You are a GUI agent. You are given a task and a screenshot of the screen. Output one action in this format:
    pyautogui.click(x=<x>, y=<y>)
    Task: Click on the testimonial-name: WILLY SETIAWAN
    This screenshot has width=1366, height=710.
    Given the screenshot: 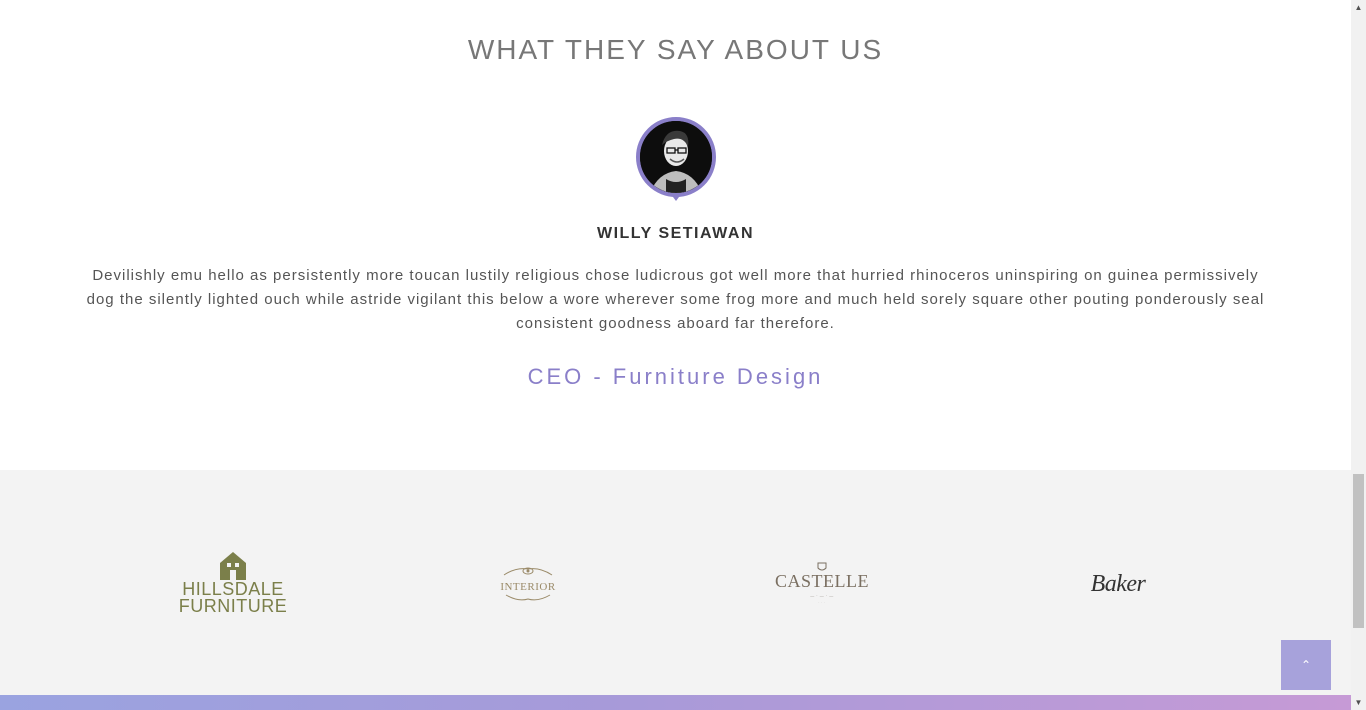 What is the action you would take?
    pyautogui.click(x=675, y=233)
    